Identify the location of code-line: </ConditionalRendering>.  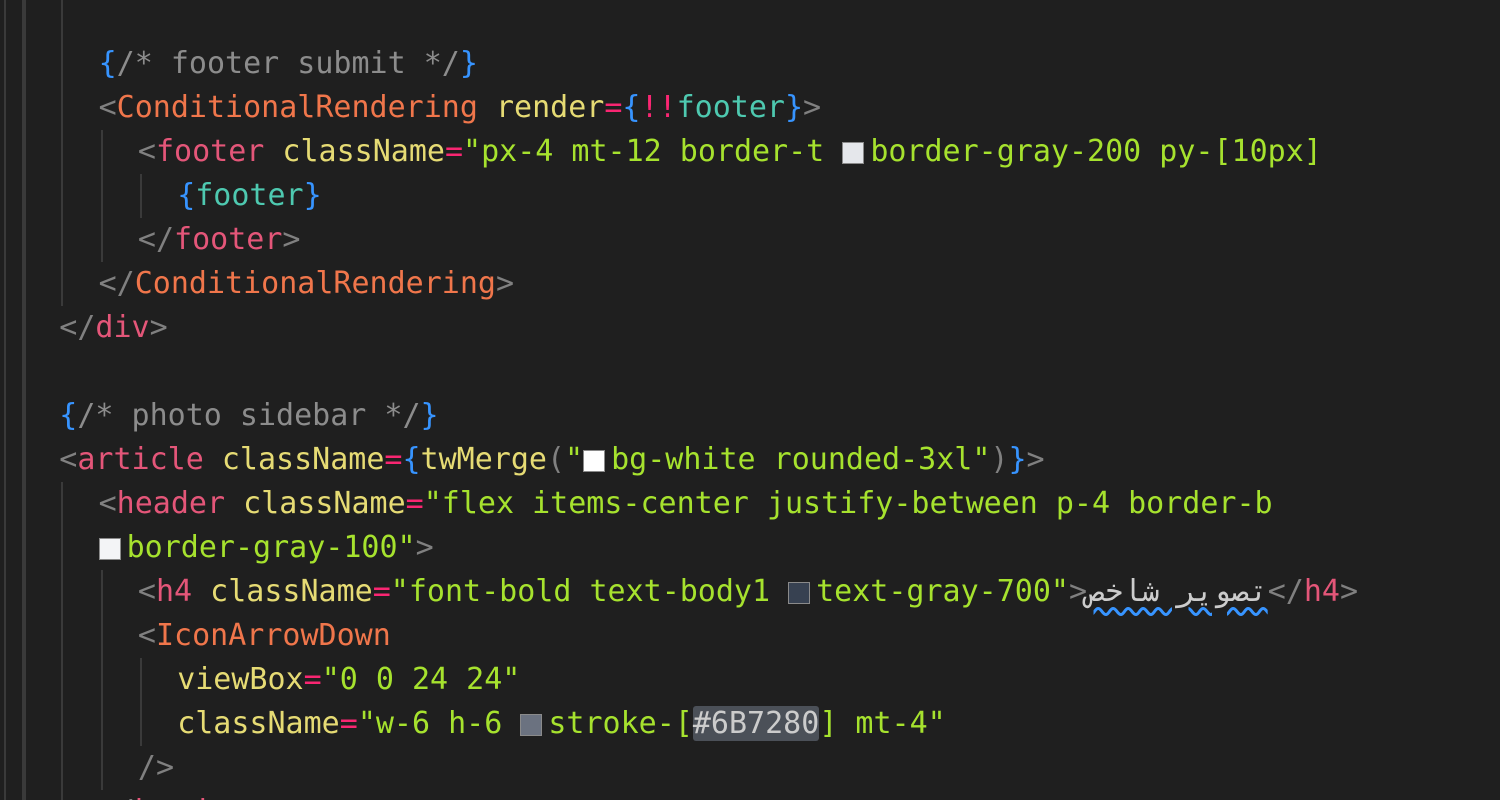
(306, 284).